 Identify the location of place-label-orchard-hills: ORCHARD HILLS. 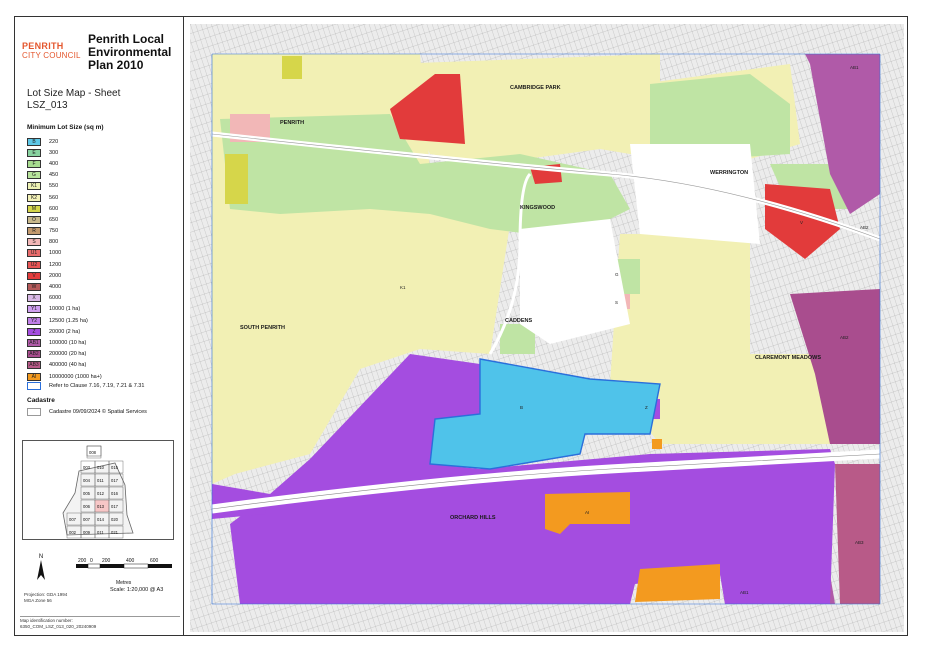
(473, 518).